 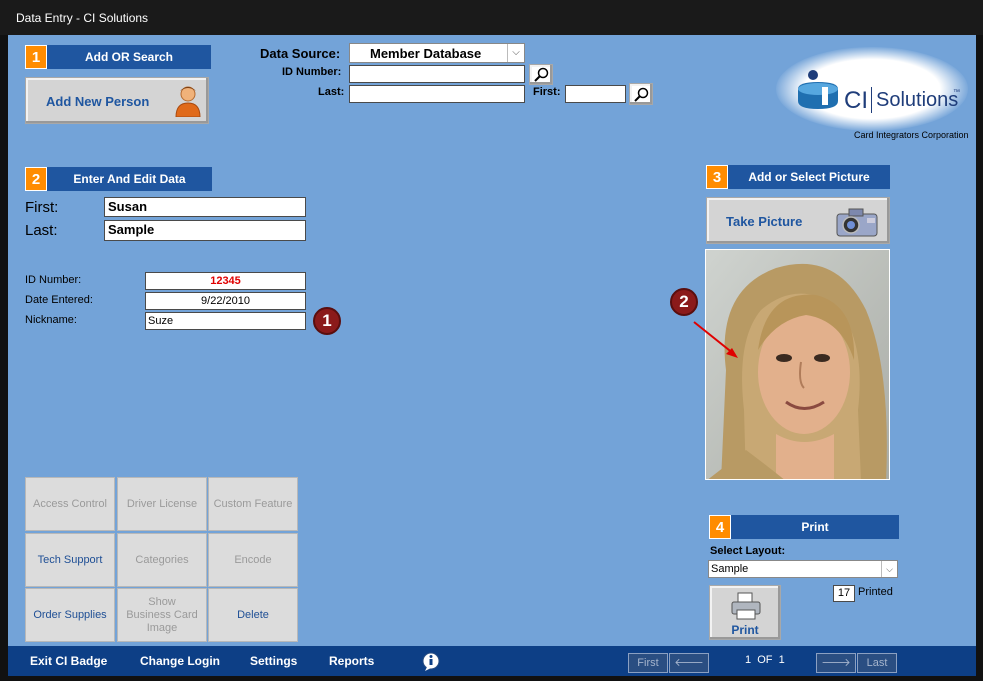 I want to click on printed-count: 17, so click(x=844, y=593).